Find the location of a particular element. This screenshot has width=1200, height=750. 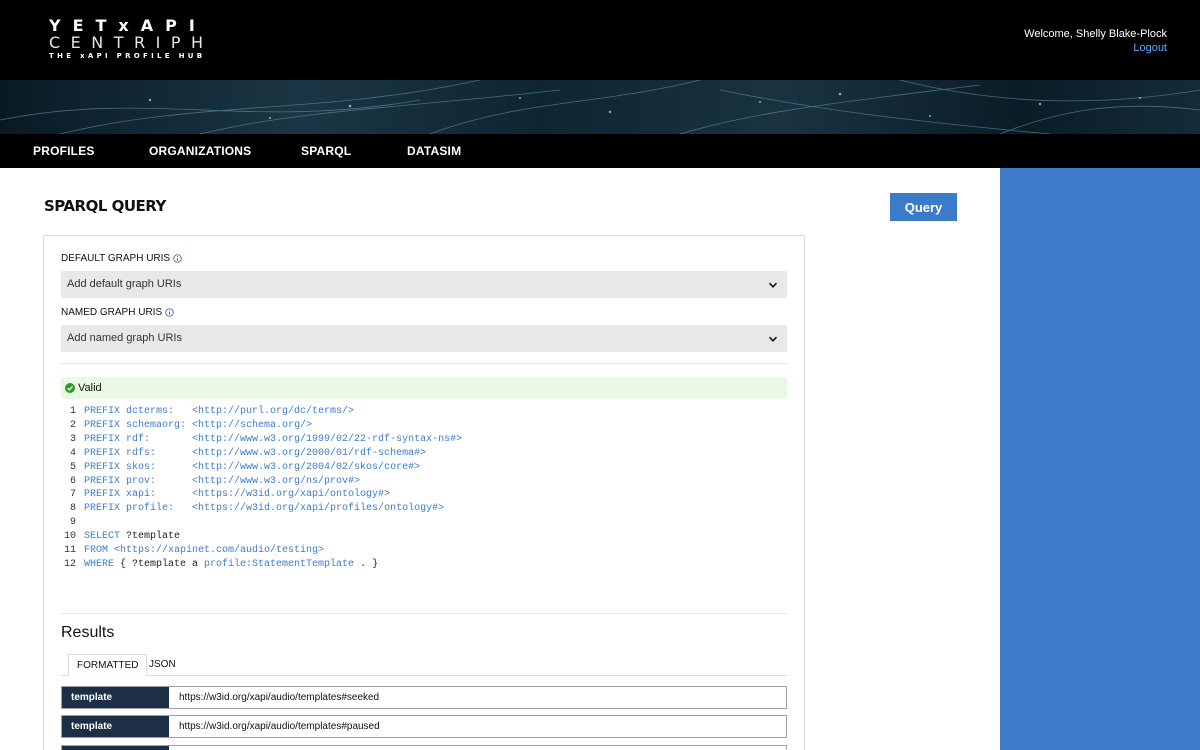

code-text: . } is located at coordinates (366, 564).